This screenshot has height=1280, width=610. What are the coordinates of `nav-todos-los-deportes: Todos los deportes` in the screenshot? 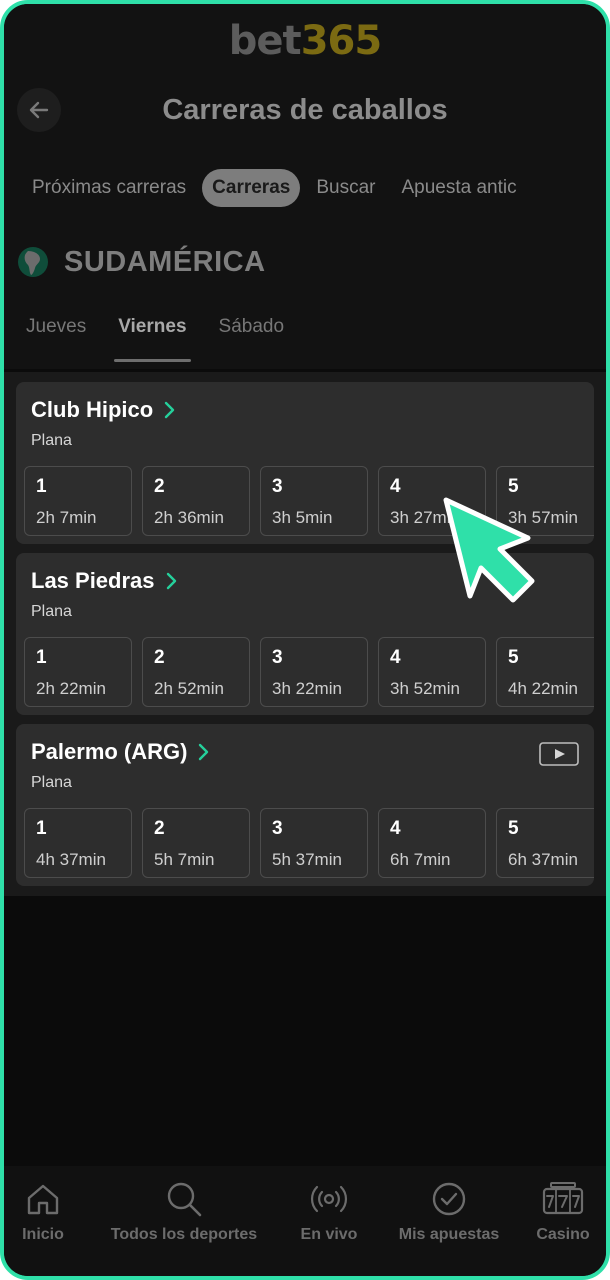 It's located at (184, 1216).